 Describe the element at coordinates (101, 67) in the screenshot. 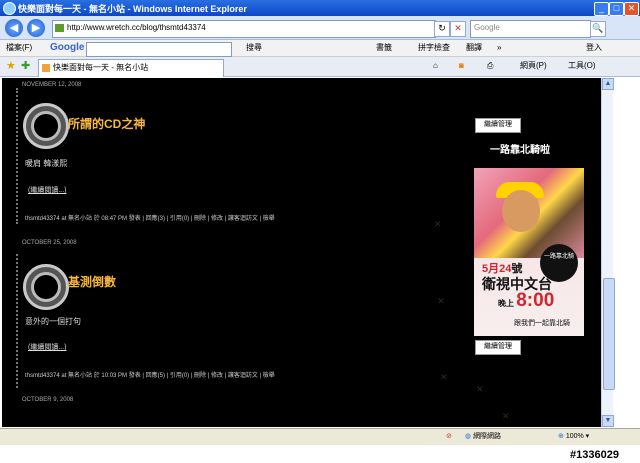

I see `tab-title: 快樂面對每一天 - 無名小站` at that location.